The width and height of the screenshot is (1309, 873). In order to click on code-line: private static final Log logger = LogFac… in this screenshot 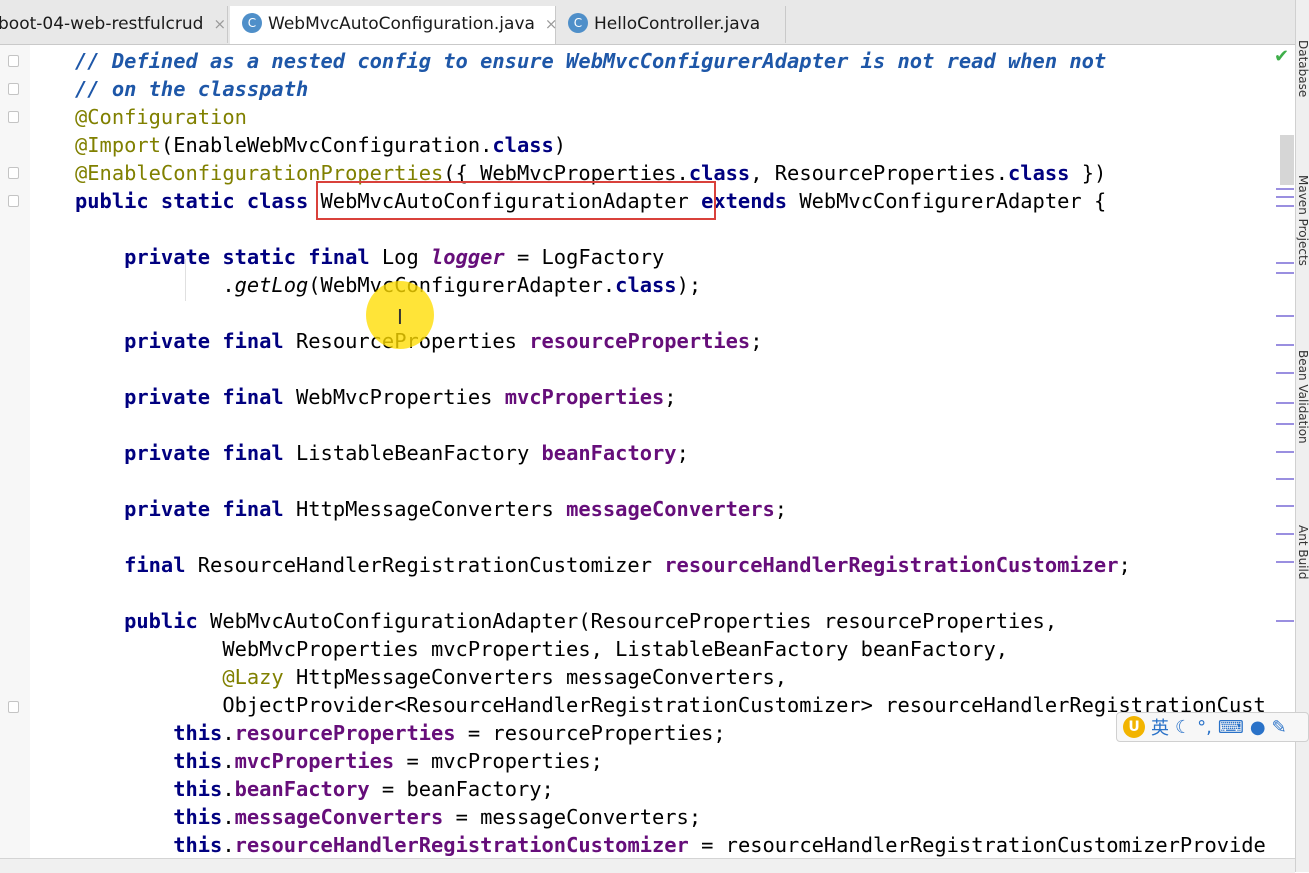, I will do `click(369, 257)`.